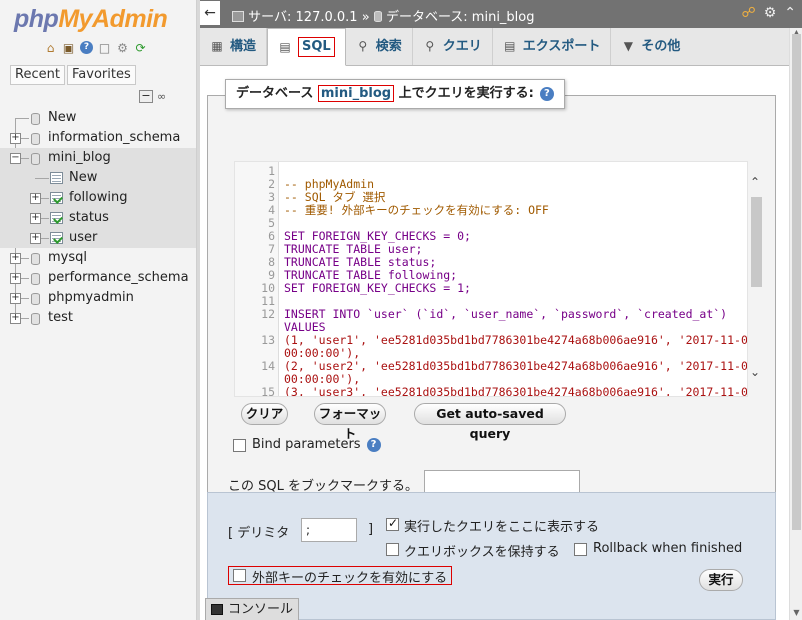 The height and width of the screenshot is (620, 802). What do you see at coordinates (104, 47) in the screenshot?
I see `docs-icon: □` at bounding box center [104, 47].